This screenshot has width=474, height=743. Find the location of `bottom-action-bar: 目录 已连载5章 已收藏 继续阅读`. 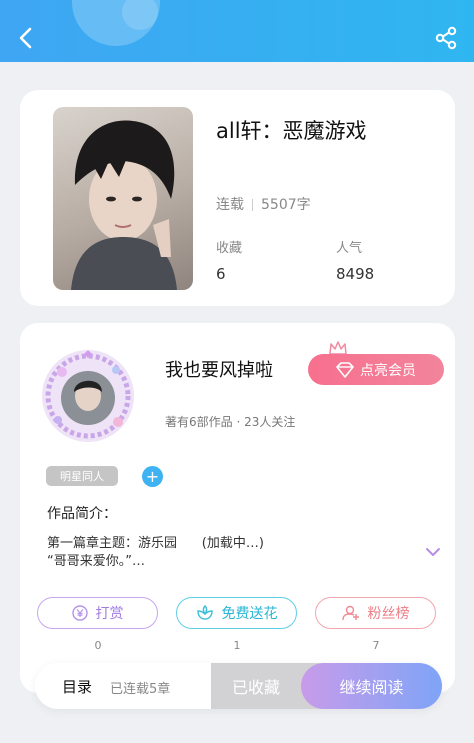

bottom-action-bar: 目录 已连载5章 已收藏 继续阅读 is located at coordinates (238, 686).